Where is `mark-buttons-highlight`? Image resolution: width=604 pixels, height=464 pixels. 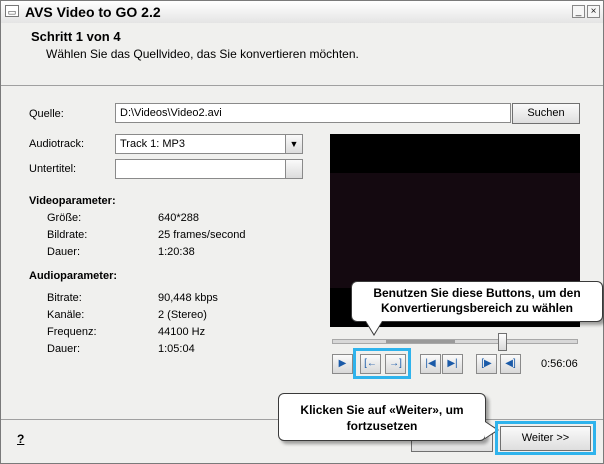
mark-buttons-highlight is located at coordinates (382, 363).